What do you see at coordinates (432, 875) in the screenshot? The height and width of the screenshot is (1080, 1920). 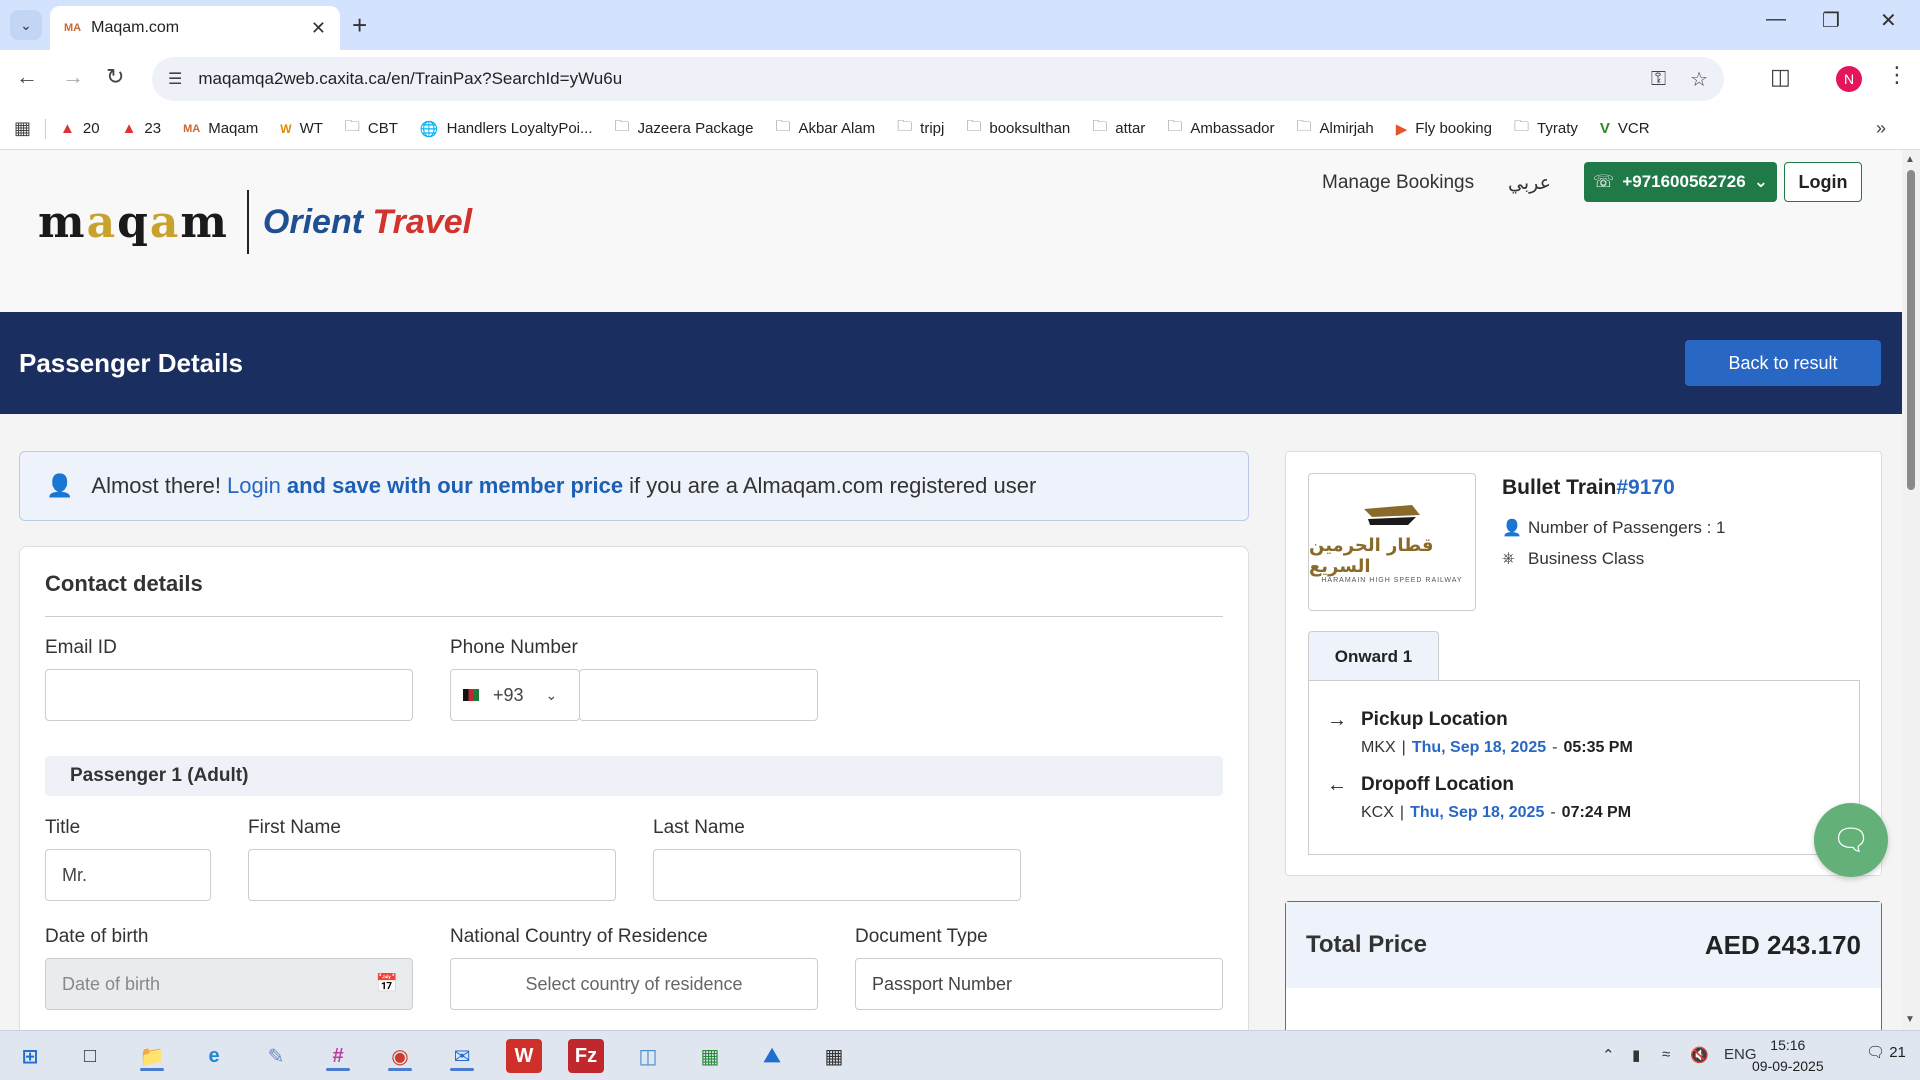 I see `first-name-field` at bounding box center [432, 875].